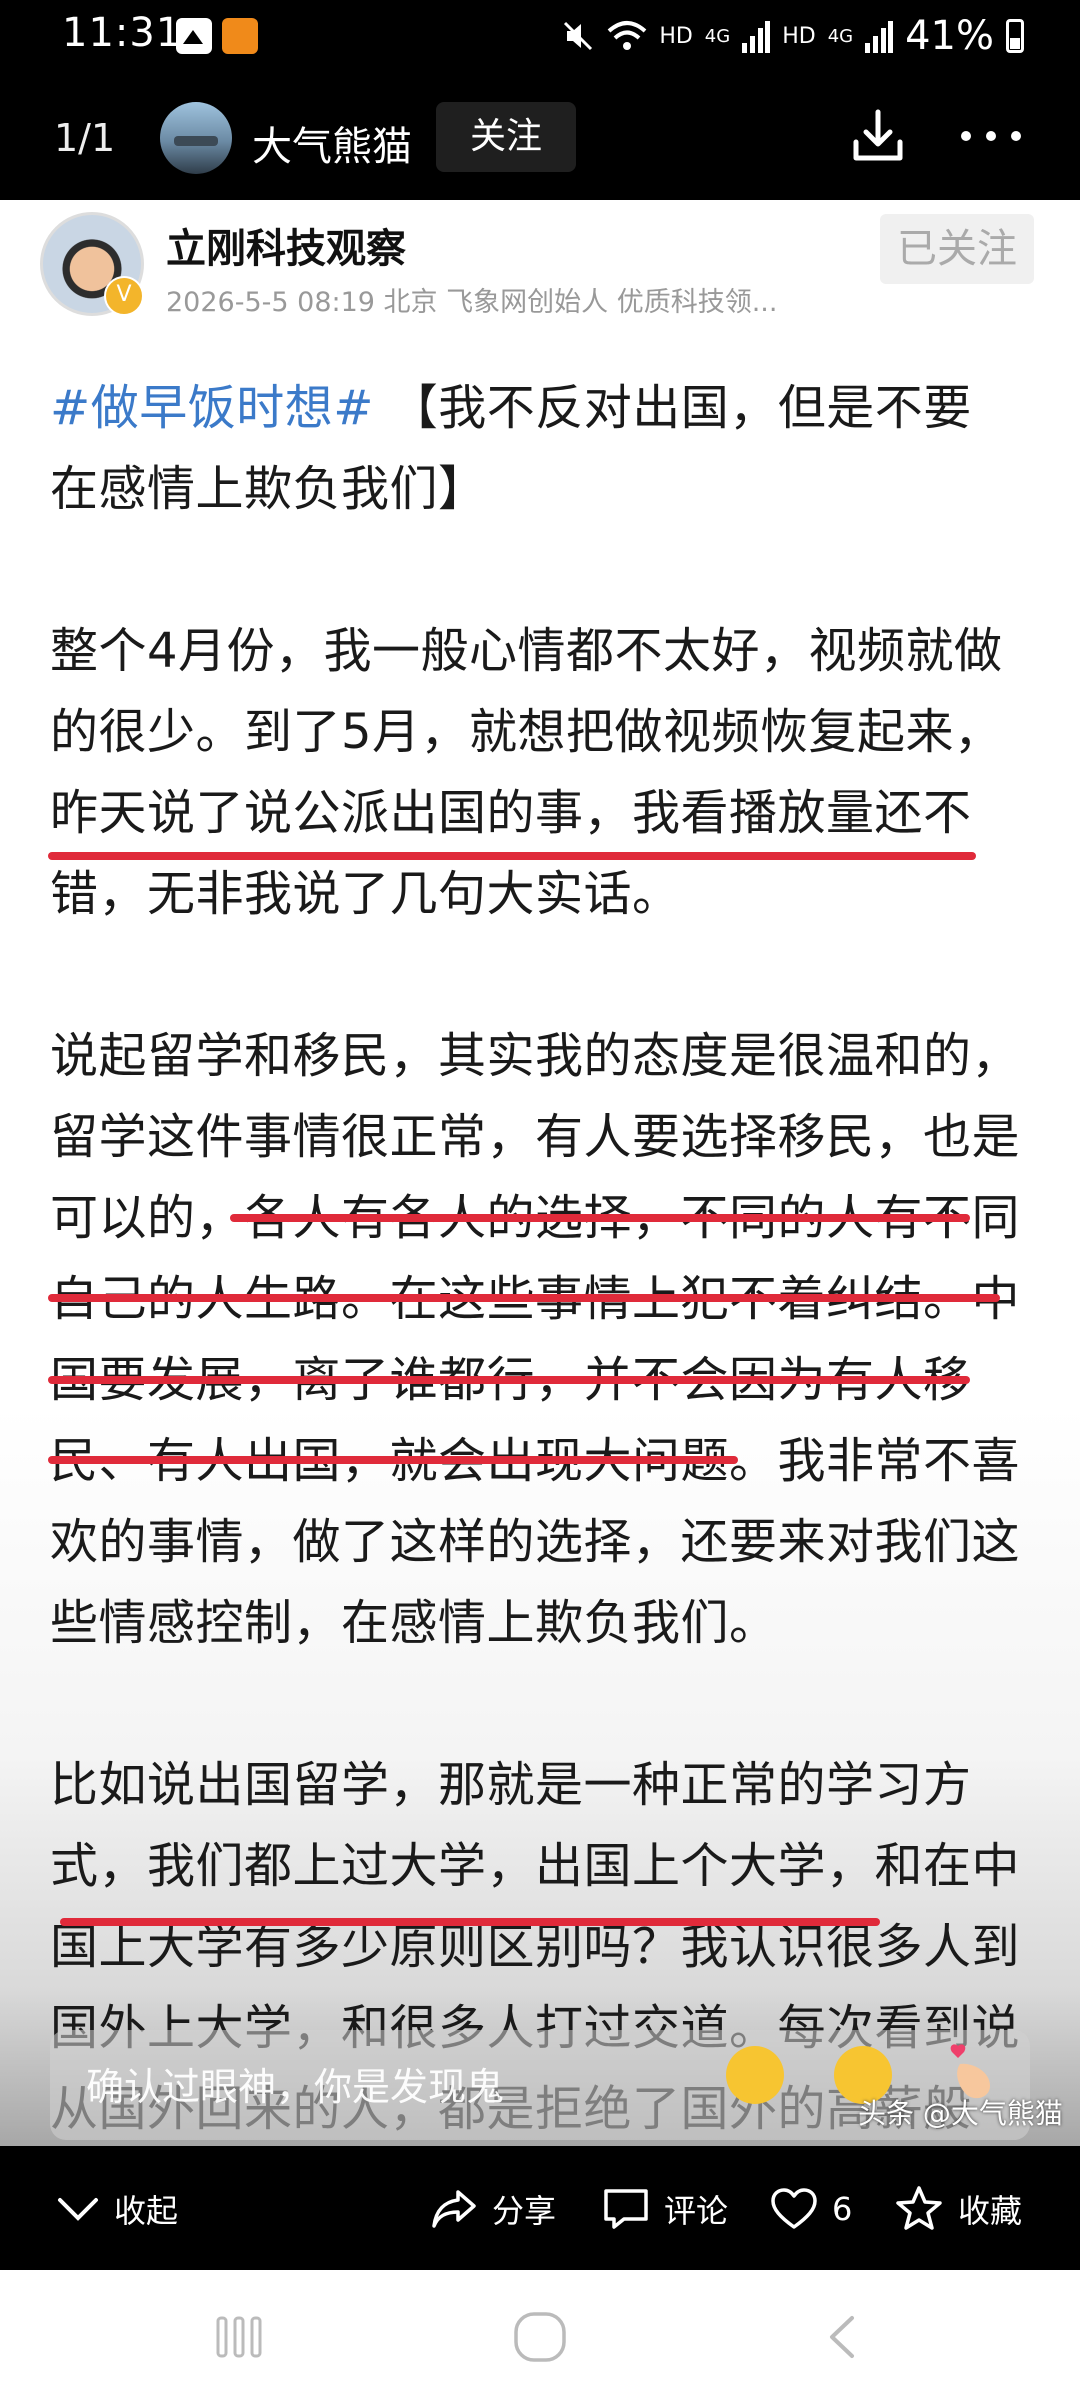  Describe the element at coordinates (842, 2337) in the screenshot. I see `back-icon` at that location.